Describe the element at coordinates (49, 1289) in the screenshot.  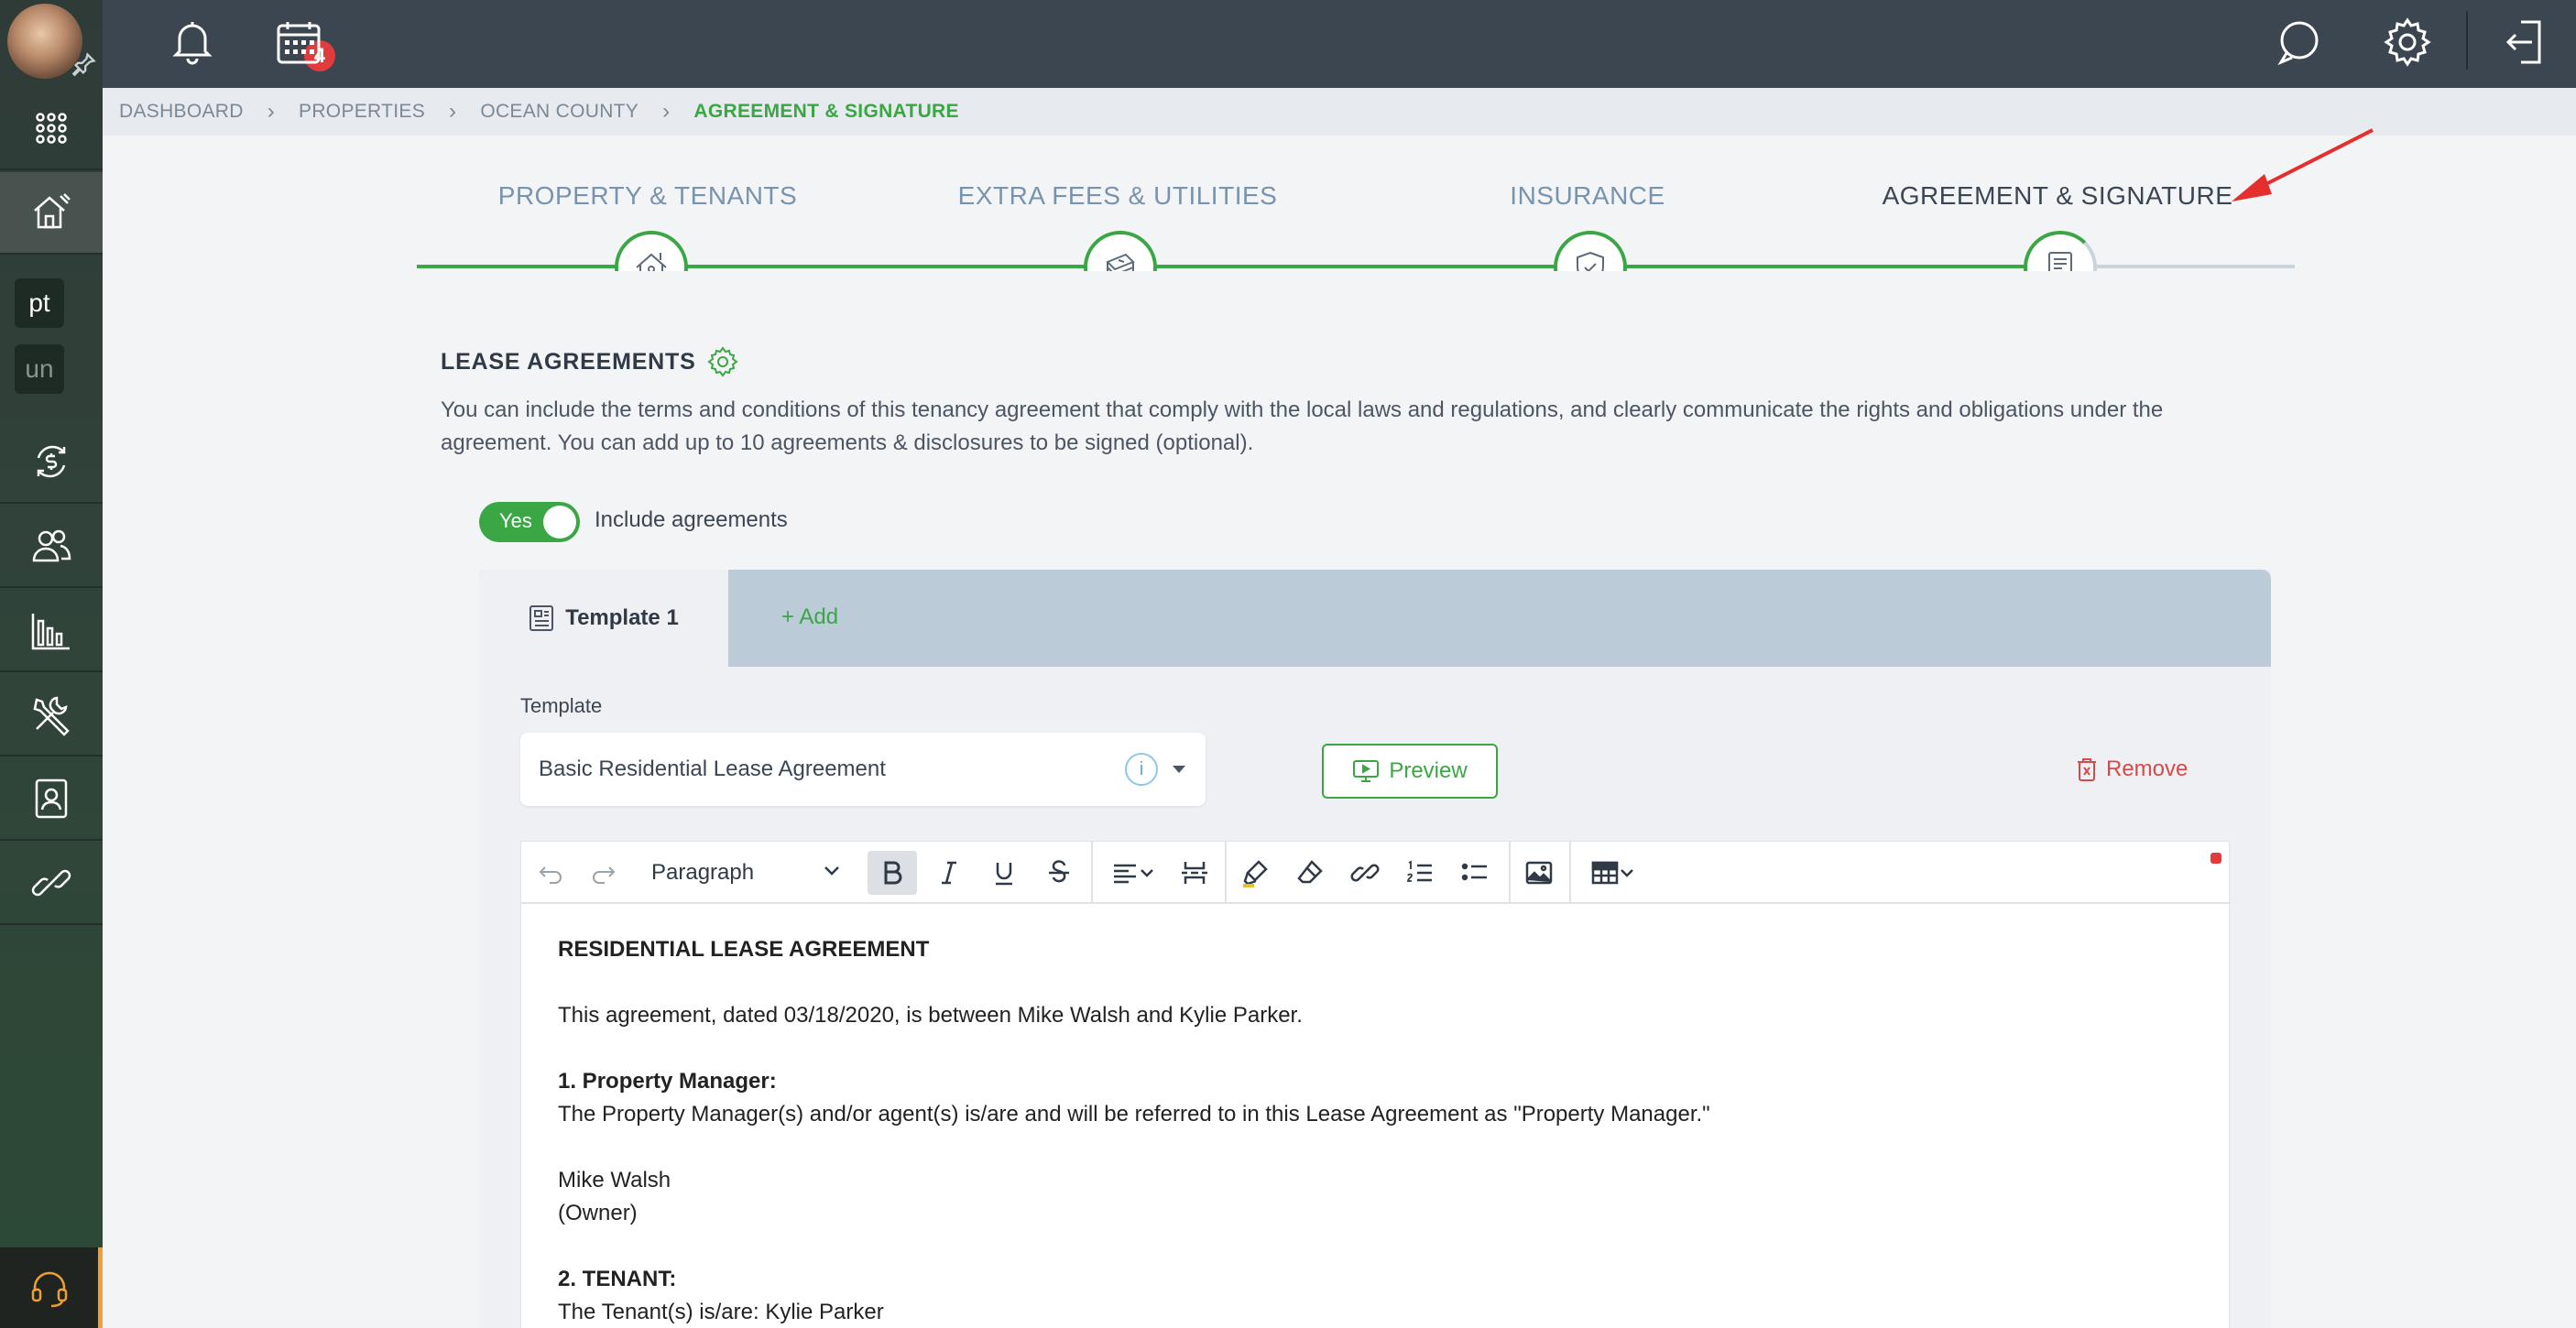
I see `headset-icon` at that location.